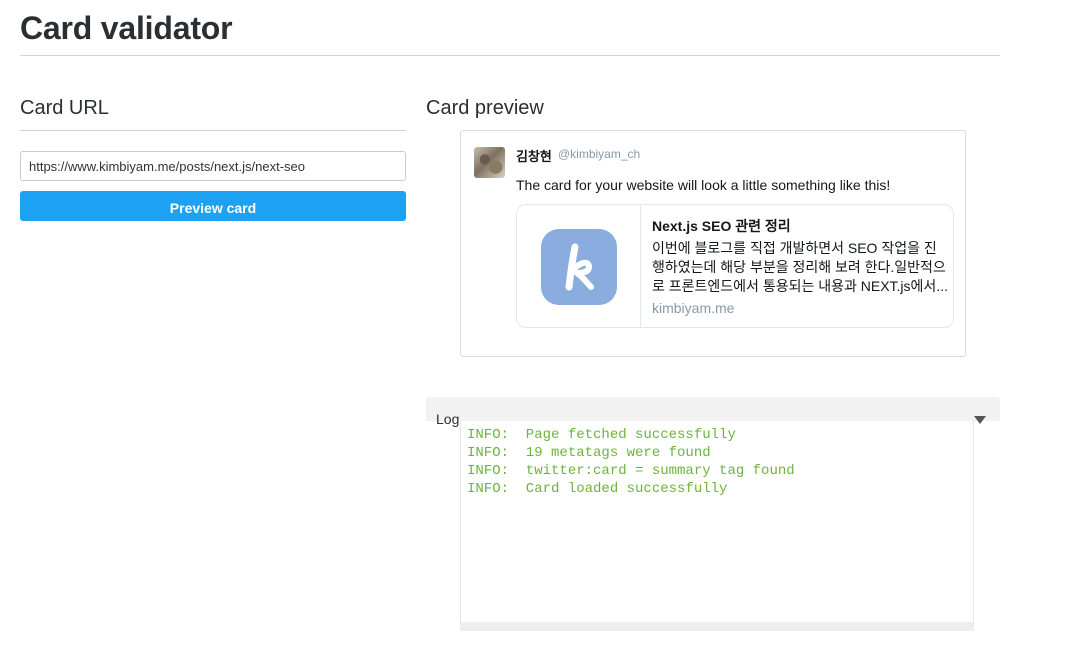 This screenshot has height=659, width=1065. What do you see at coordinates (448, 419) in the screenshot?
I see `log-label: Log` at bounding box center [448, 419].